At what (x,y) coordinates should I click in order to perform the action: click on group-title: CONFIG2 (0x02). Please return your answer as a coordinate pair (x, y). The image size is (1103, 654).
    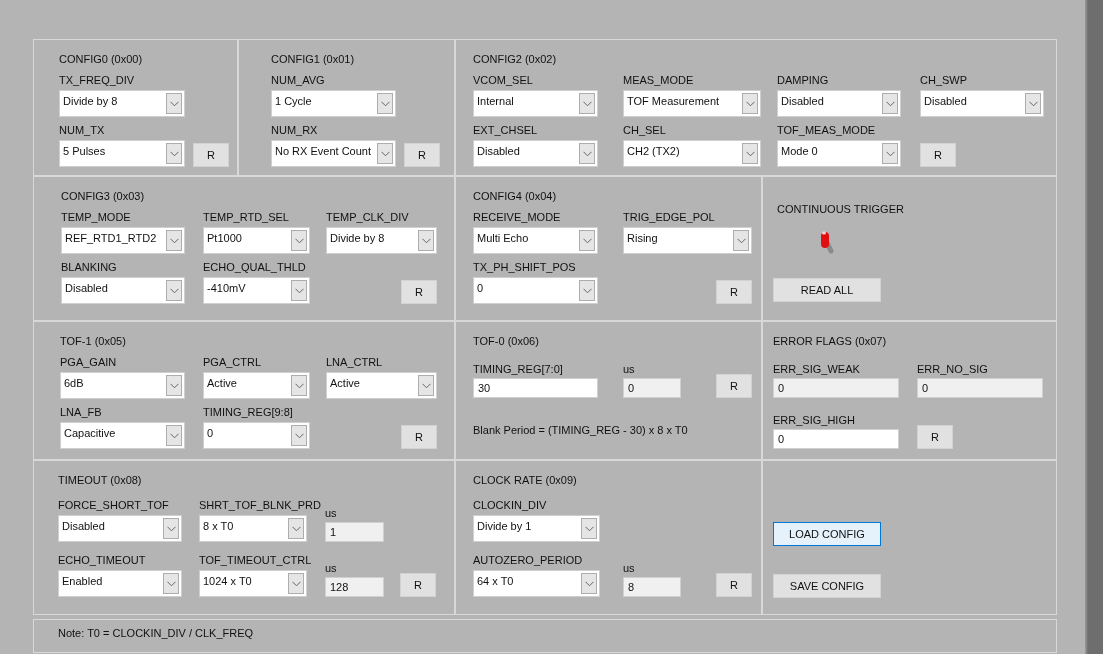
    Looking at the image, I should click on (515, 59).